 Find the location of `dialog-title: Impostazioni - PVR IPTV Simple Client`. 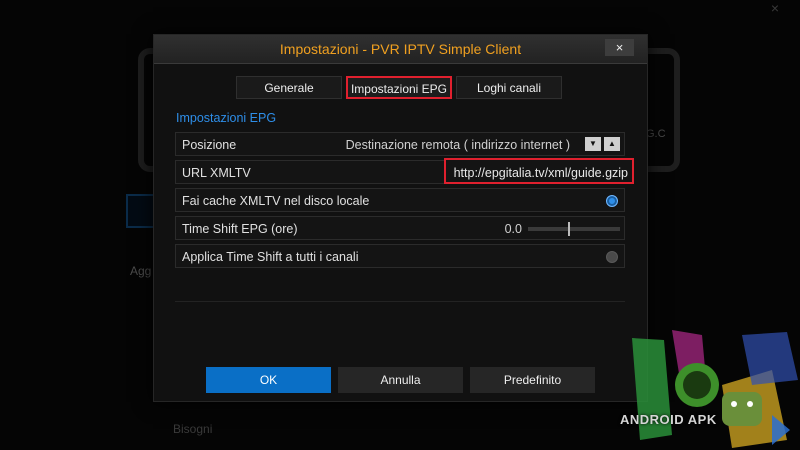

dialog-title: Impostazioni - PVR IPTV Simple Client is located at coordinates (400, 49).